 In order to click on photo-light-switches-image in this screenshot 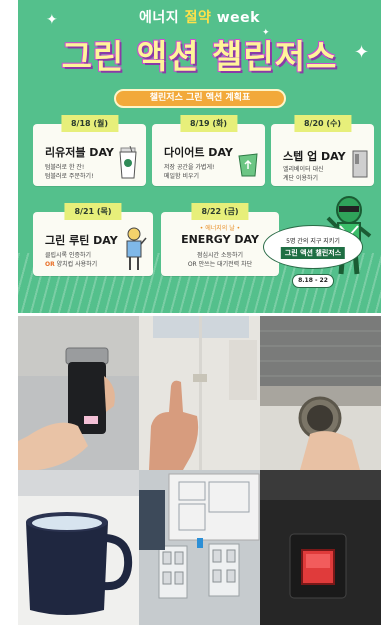, I will do `click(199, 547)`.